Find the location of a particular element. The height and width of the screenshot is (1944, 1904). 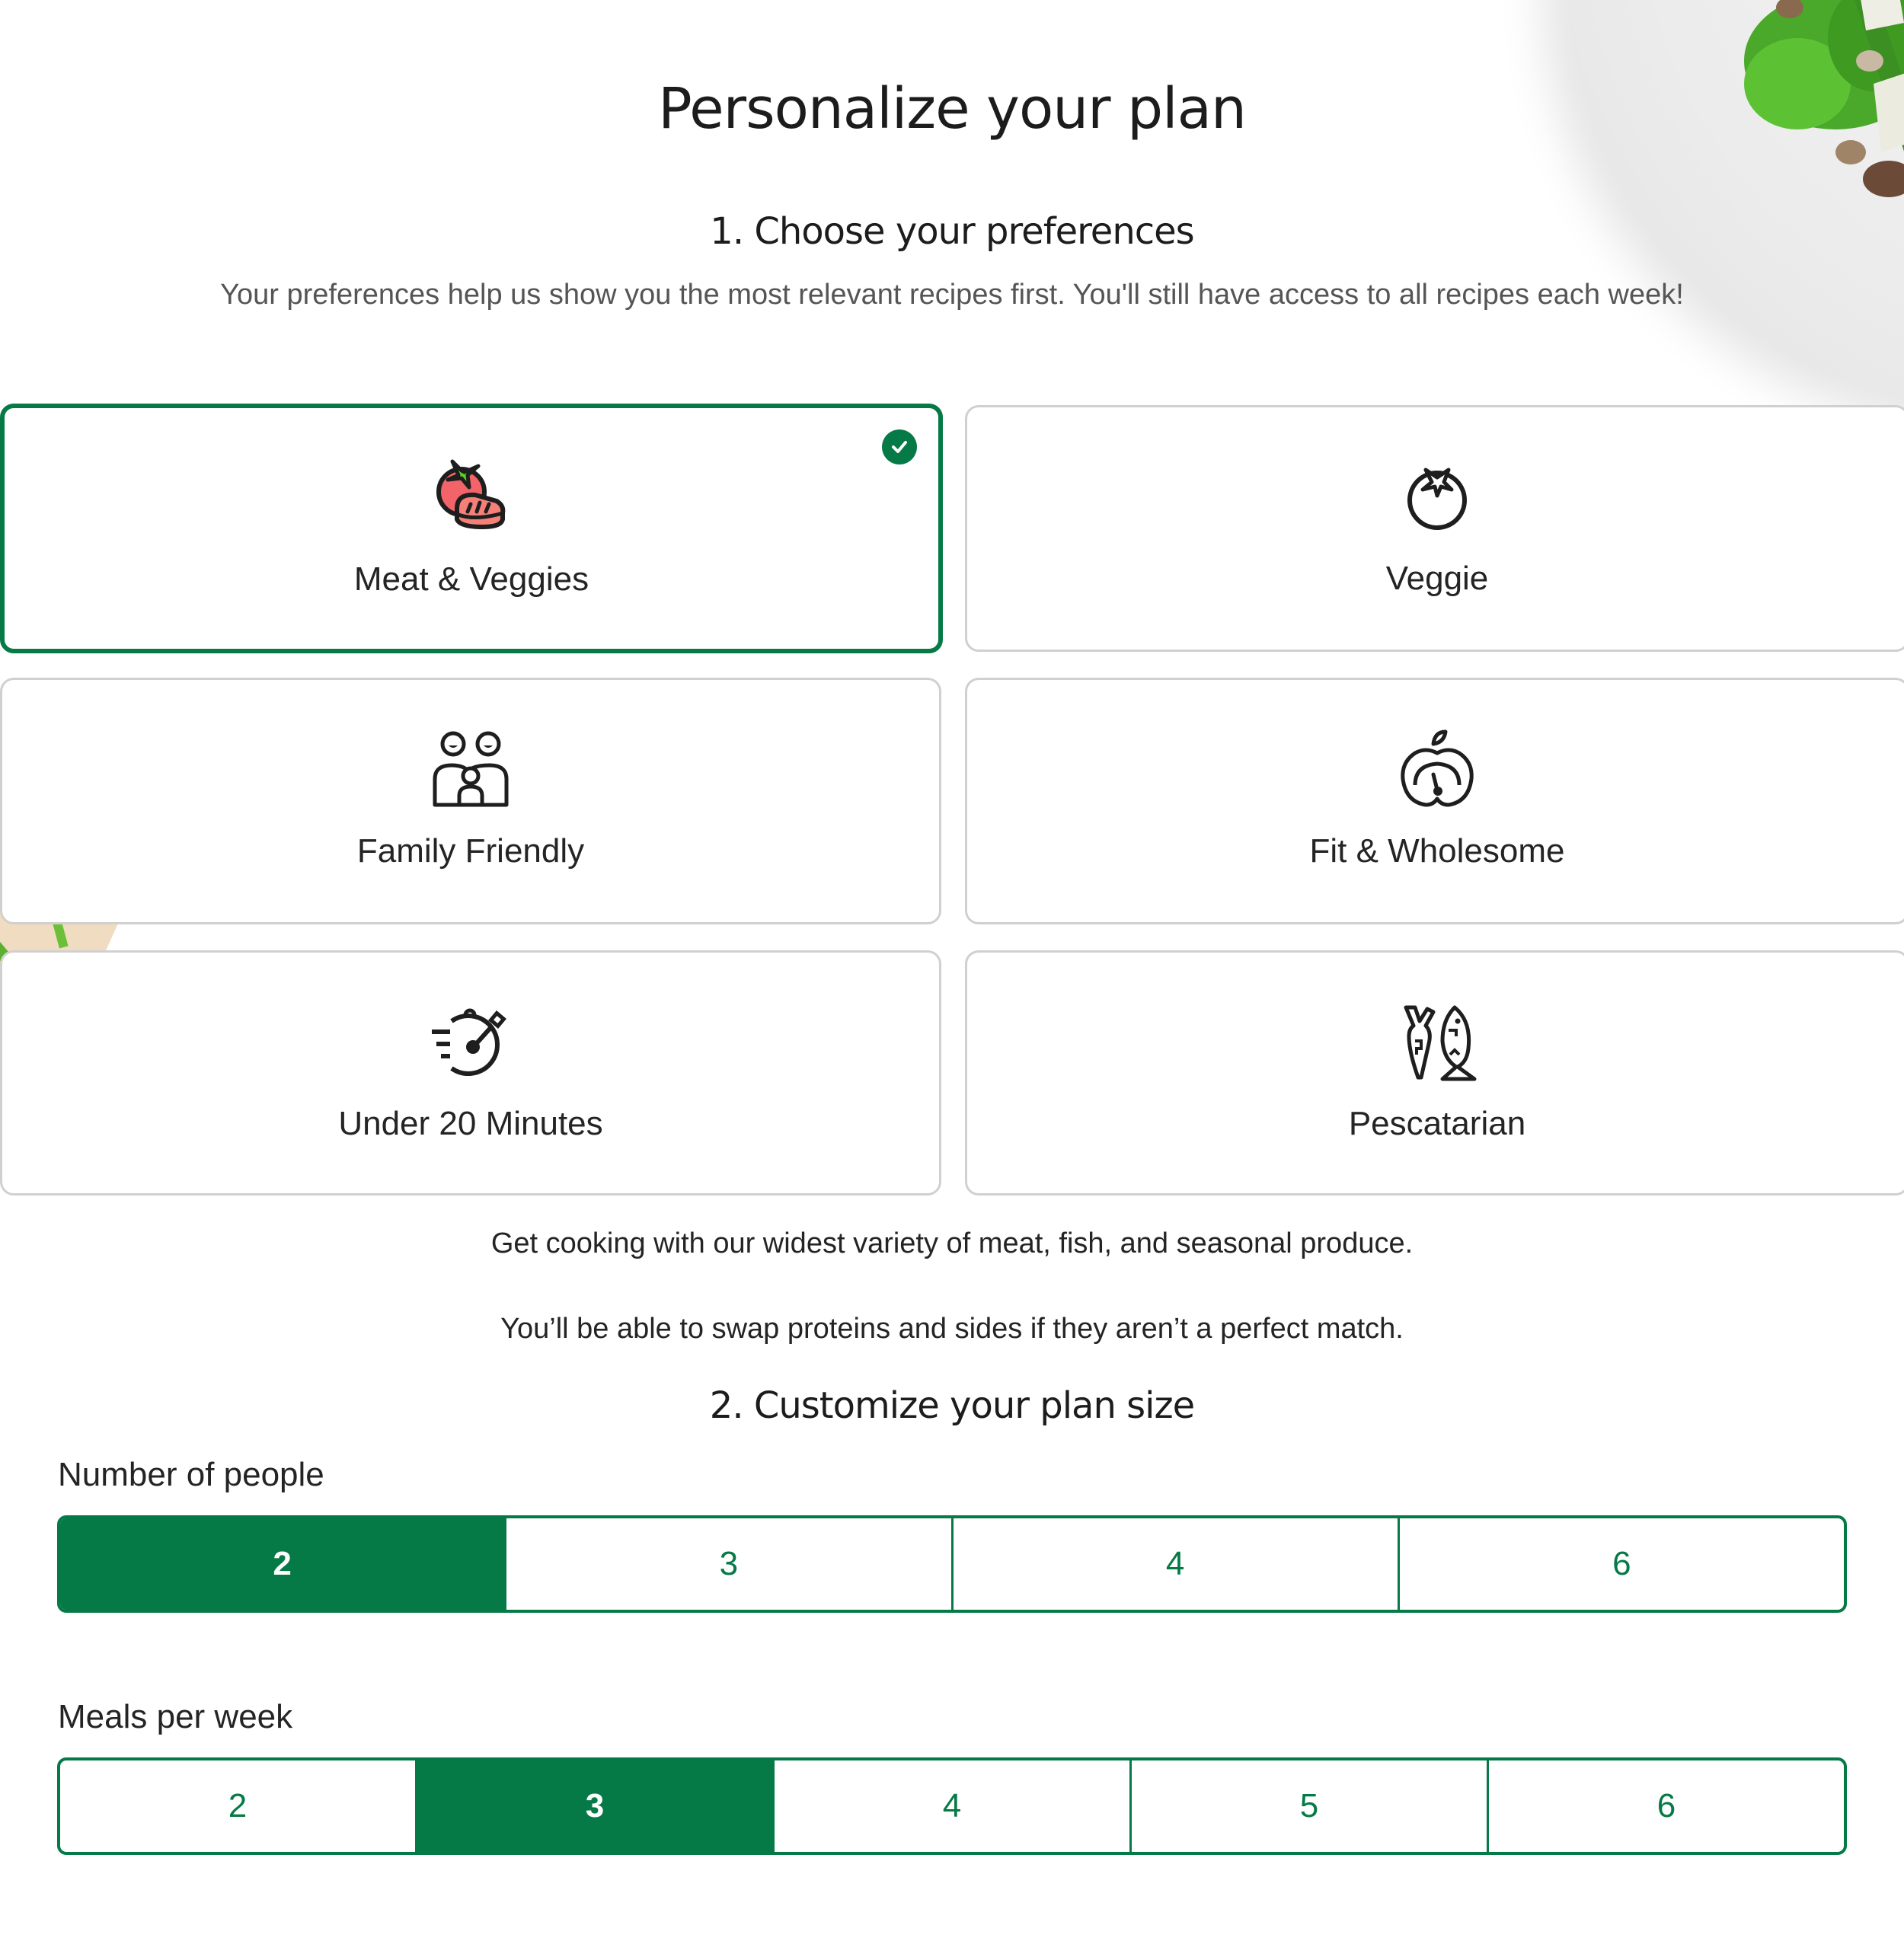

meals-option-6: 6 is located at coordinates (1666, 1806).